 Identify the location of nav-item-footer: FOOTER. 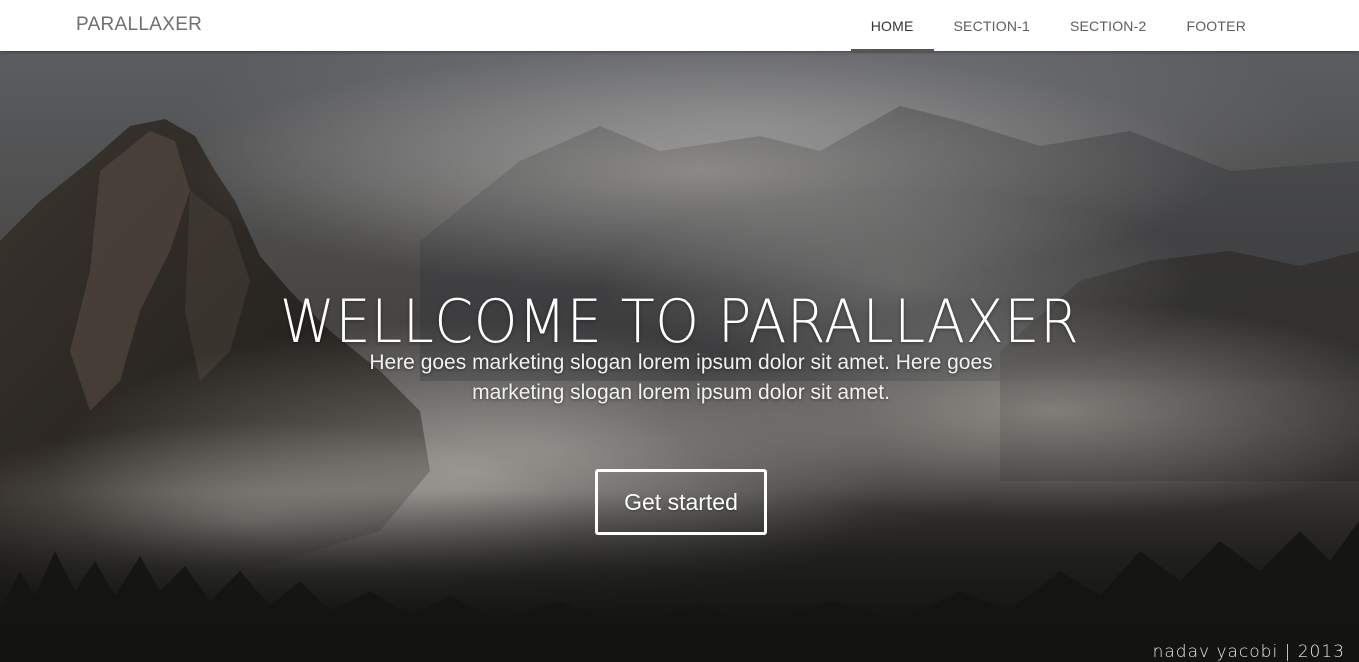
(1216, 25).